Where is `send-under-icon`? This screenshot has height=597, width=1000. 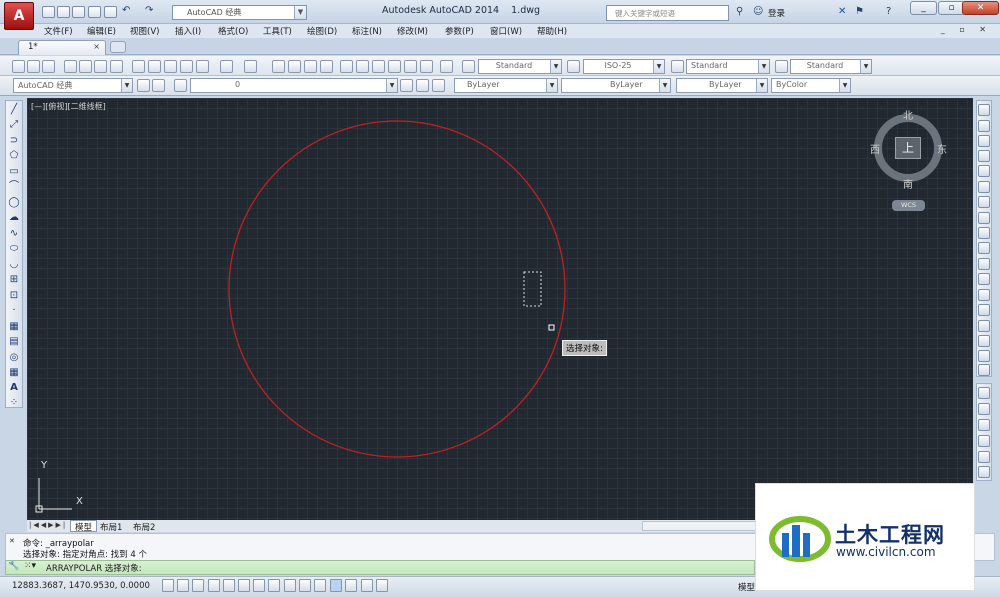
send-under-icon is located at coordinates (984, 441).